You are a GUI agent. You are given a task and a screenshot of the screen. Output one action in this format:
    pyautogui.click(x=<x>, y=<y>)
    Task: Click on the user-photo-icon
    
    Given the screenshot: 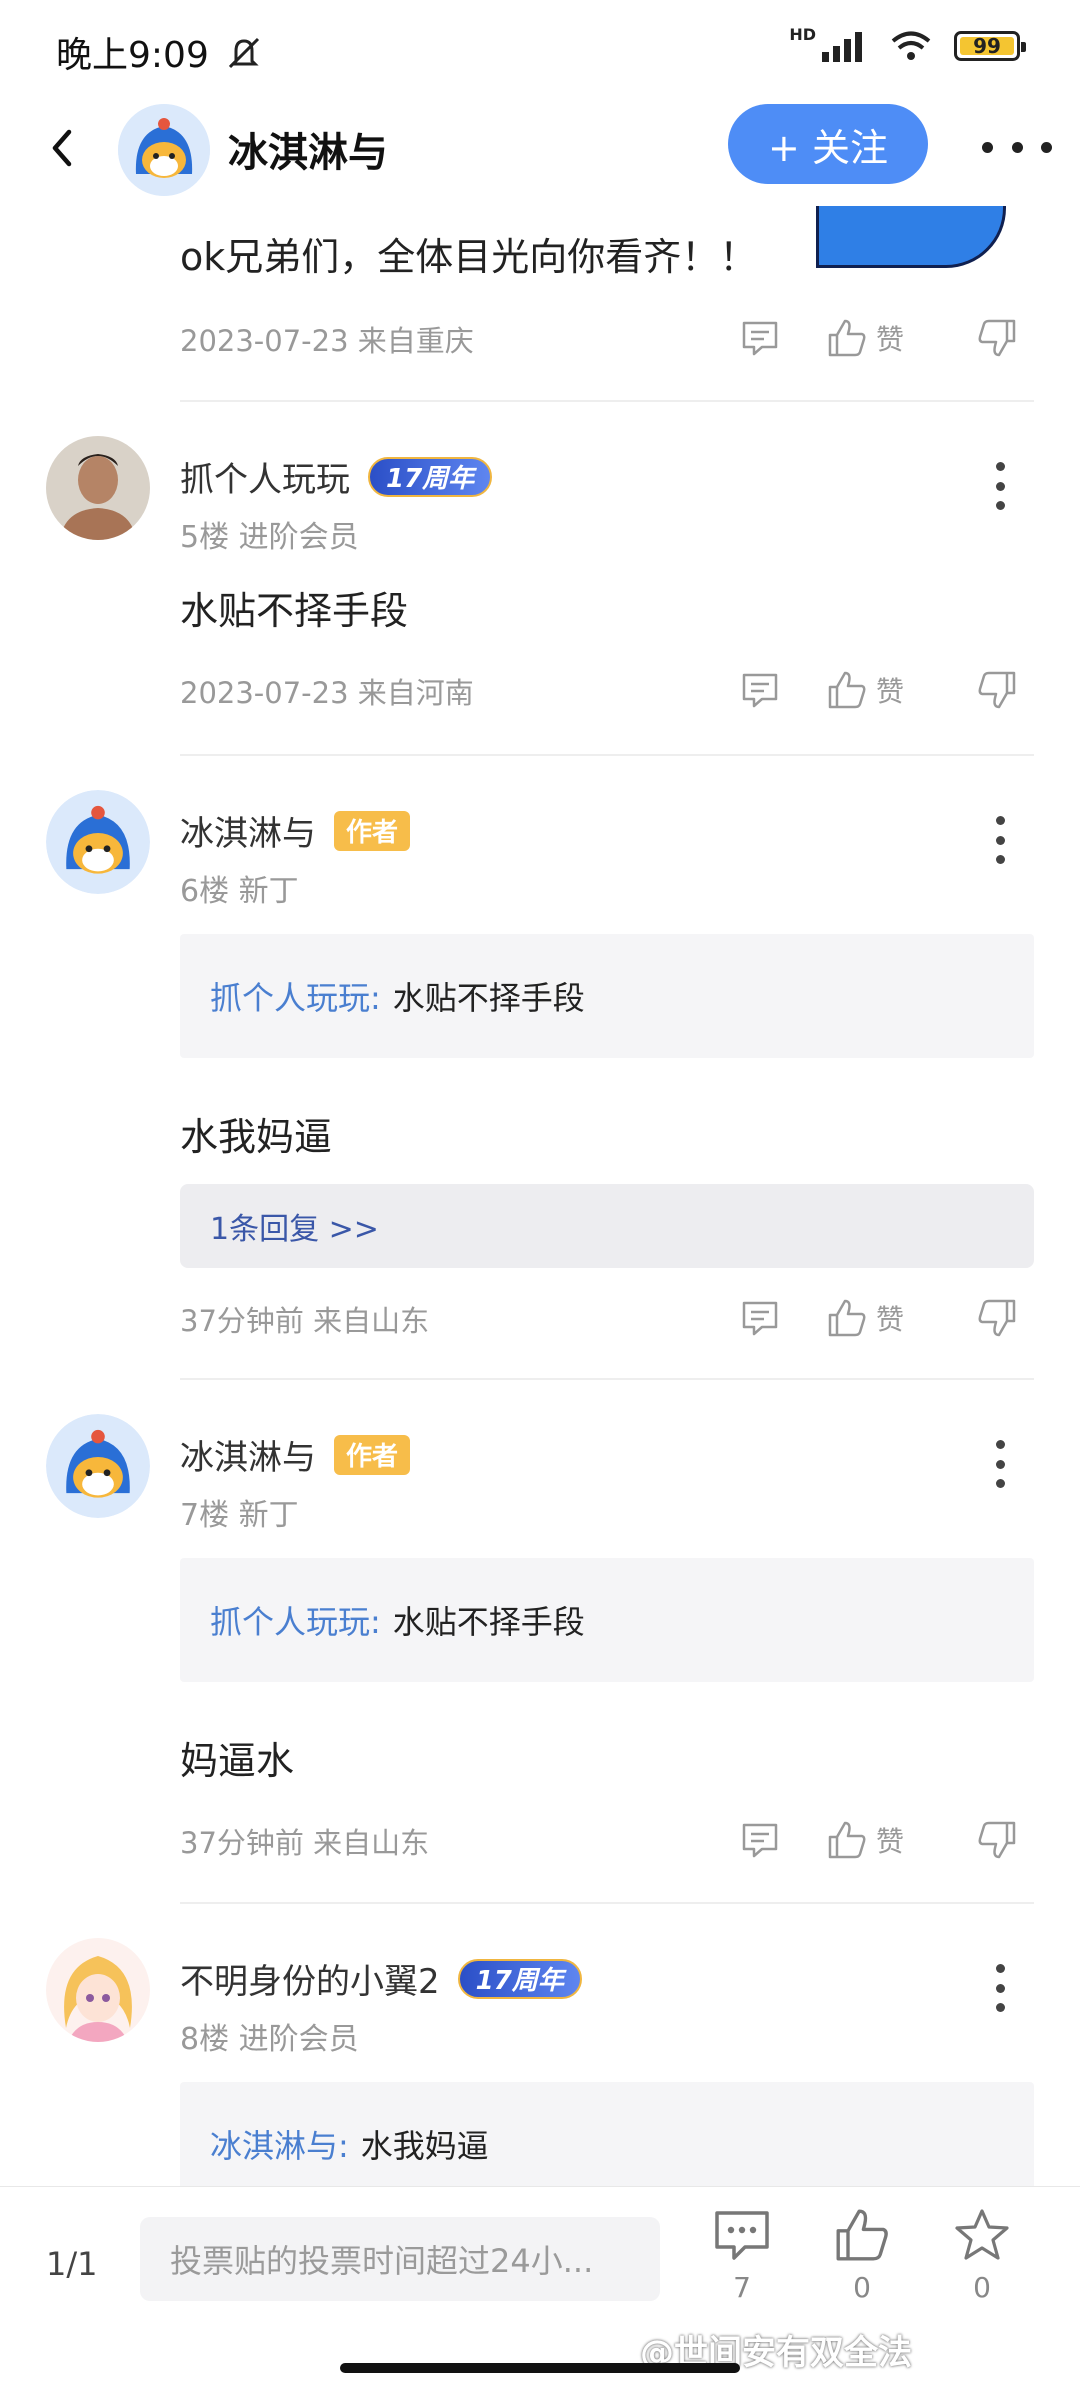 What is the action you would take?
    pyautogui.click(x=98, y=488)
    